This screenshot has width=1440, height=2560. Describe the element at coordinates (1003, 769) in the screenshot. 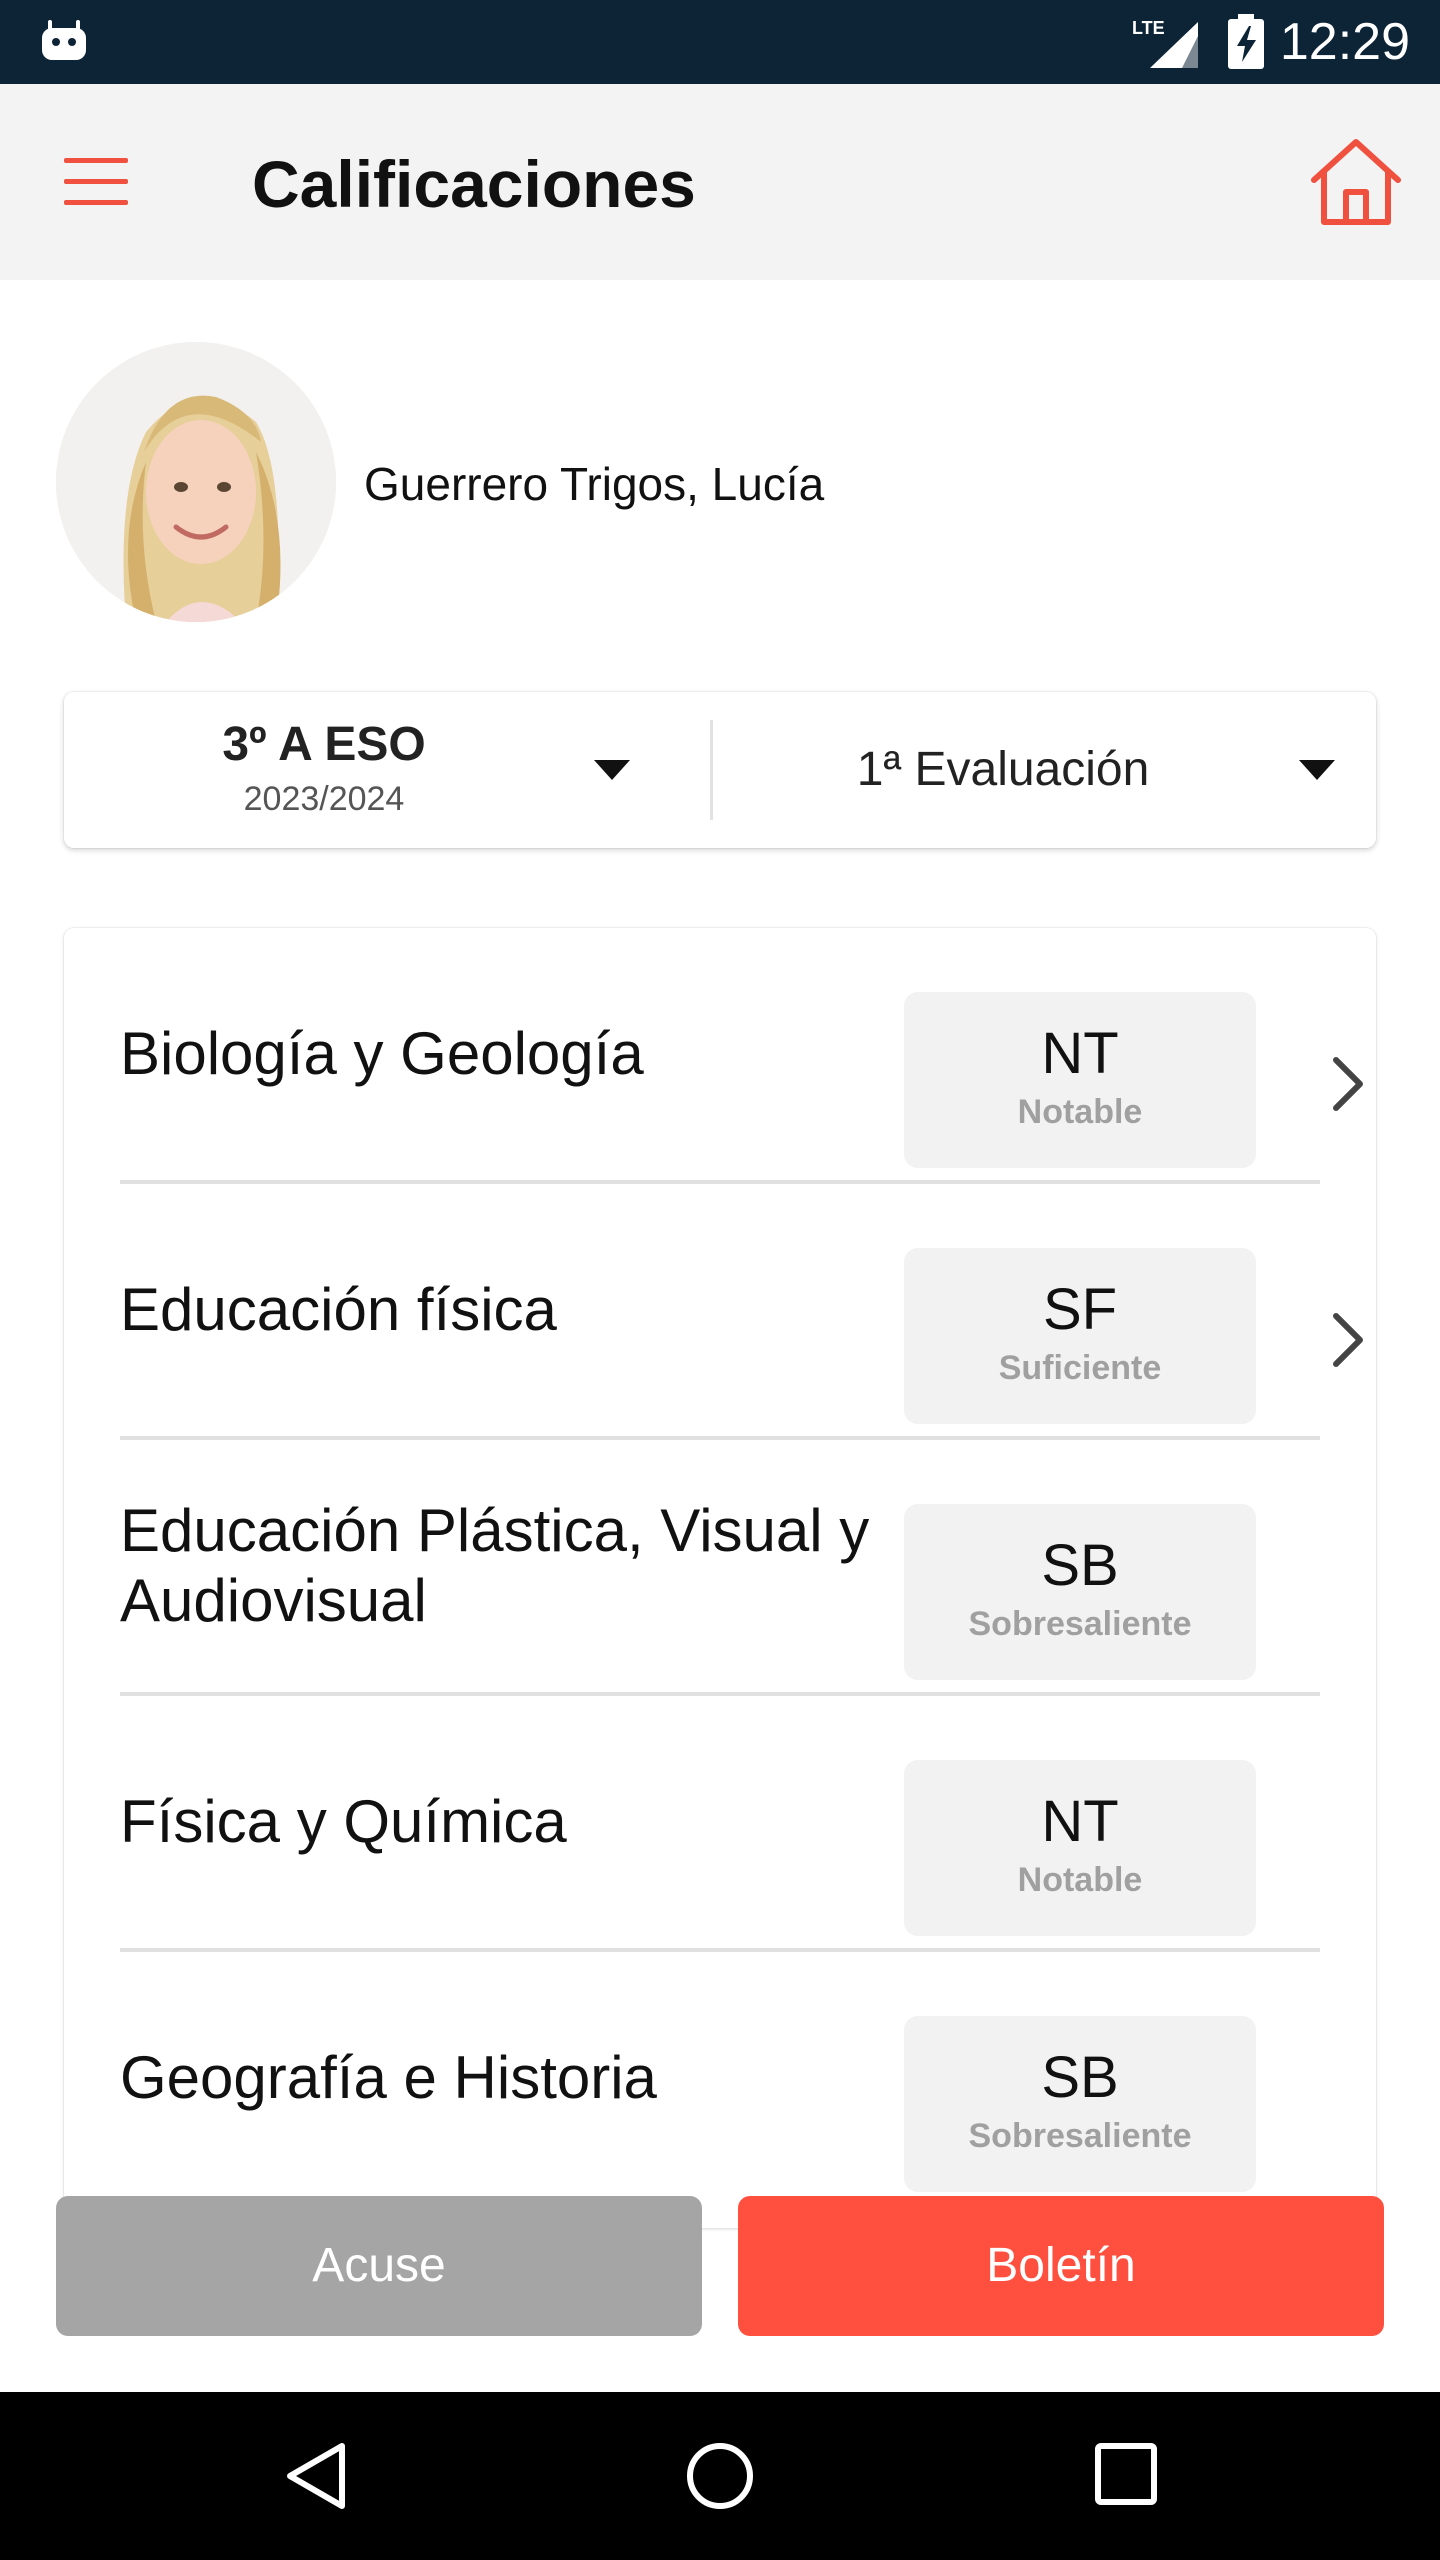

I see `evaluation-label: 1ª Evaluación` at that location.